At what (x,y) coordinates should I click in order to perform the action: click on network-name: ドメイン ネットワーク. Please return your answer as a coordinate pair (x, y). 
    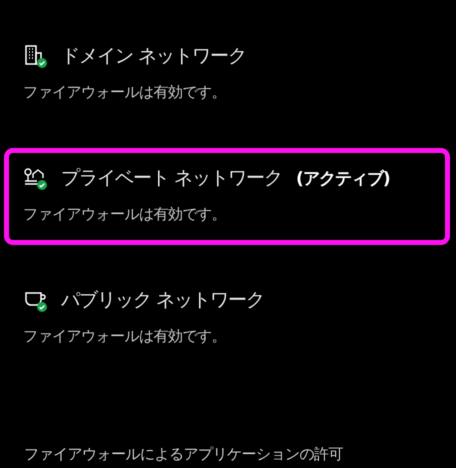
    Looking at the image, I should click on (153, 56).